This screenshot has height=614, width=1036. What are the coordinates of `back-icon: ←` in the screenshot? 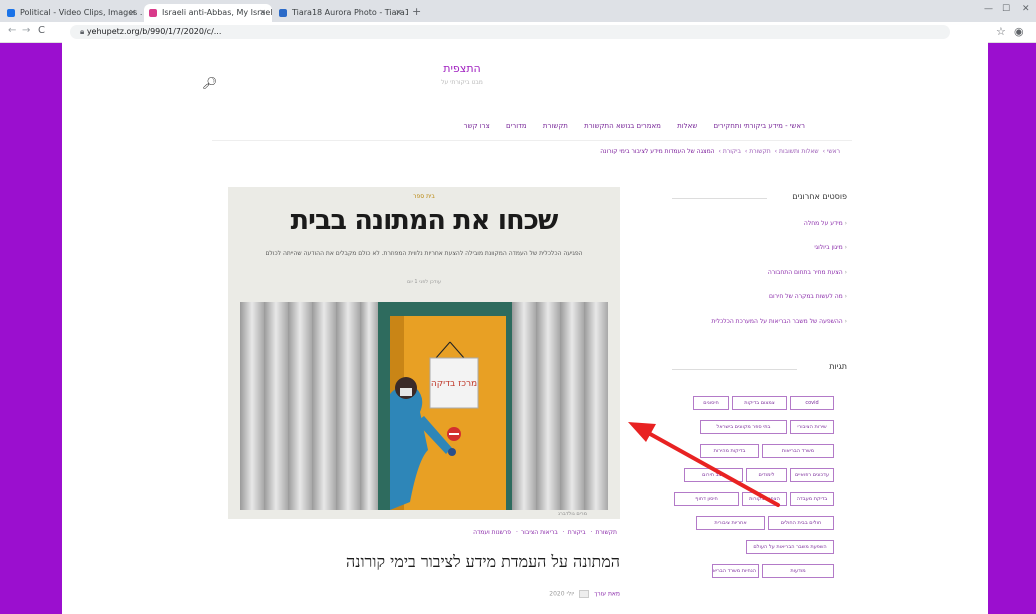 It's located at (12, 30).